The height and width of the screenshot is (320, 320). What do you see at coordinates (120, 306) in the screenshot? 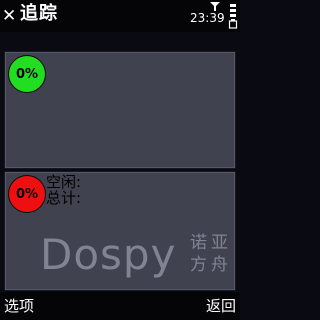
I see `softkey-bar: 选项 返回` at bounding box center [120, 306].